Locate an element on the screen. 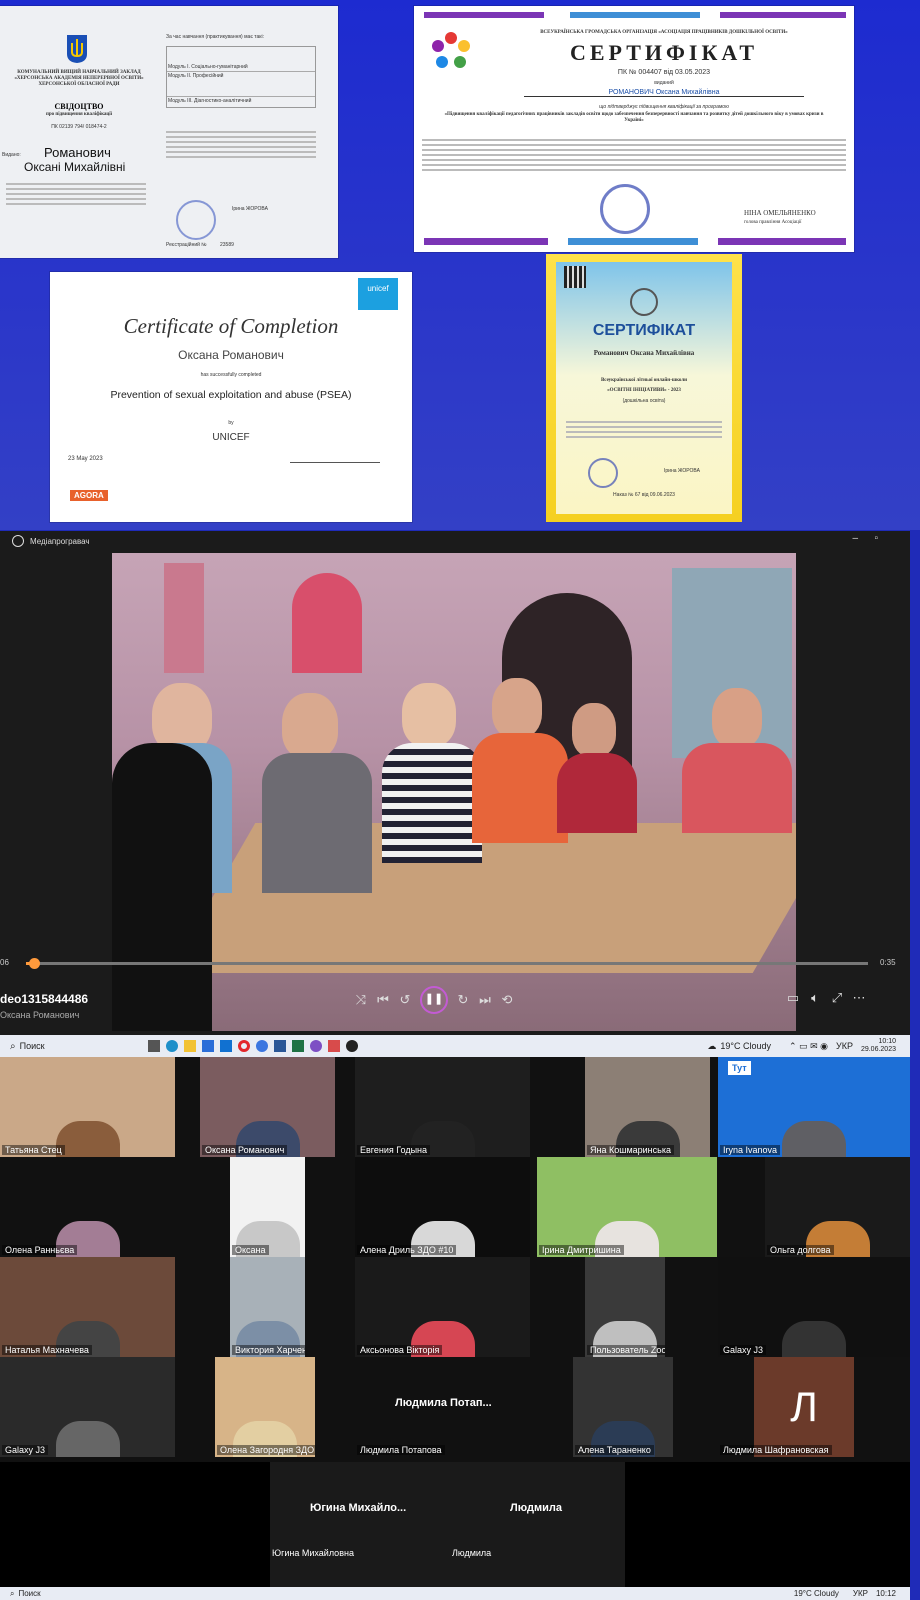 The width and height of the screenshot is (920, 1600). maximize-button: ▫ is located at coordinates (876, 538).